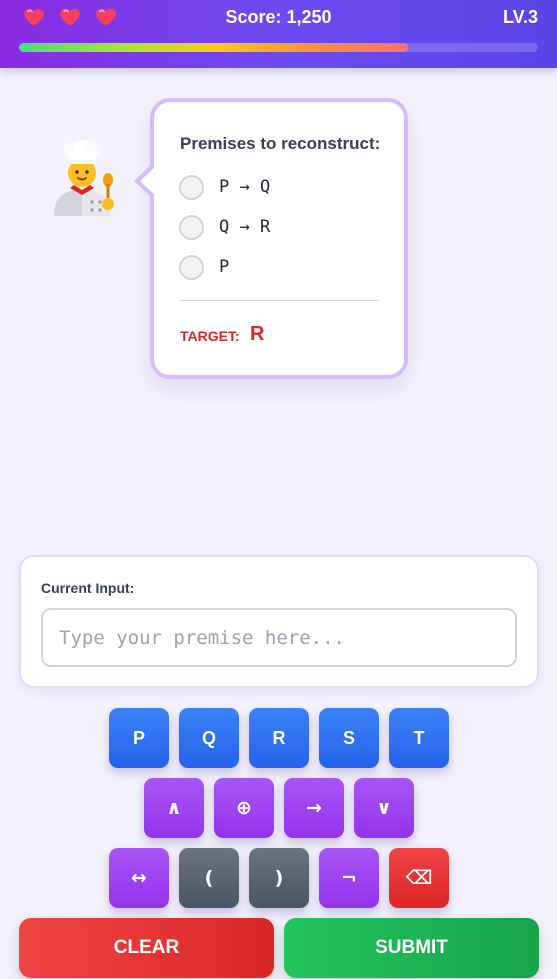  Describe the element at coordinates (209, 878) in the screenshot. I see `key-open-paren: (` at that location.